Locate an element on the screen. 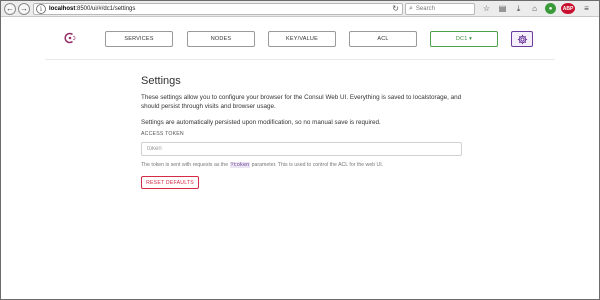 This screenshot has height=300, width=600. reset-defaults-button: RESET DEFAULTS is located at coordinates (170, 182).